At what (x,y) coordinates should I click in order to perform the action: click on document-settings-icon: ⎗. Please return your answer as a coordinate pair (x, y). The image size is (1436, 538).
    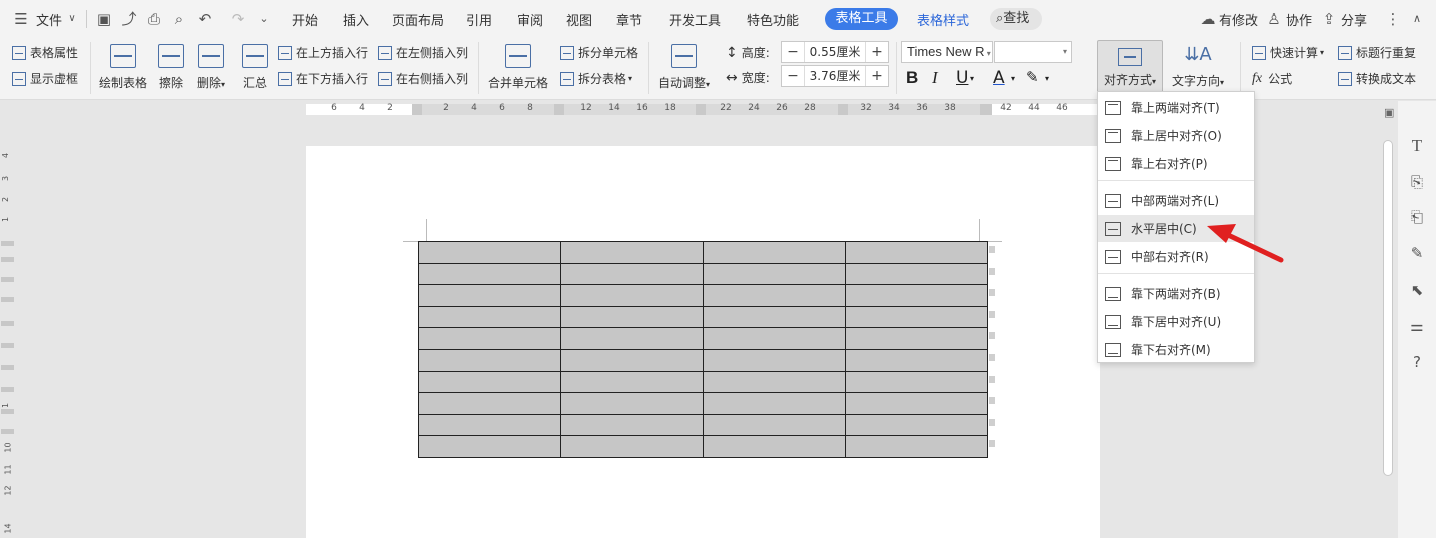
    Looking at the image, I should click on (1417, 217).